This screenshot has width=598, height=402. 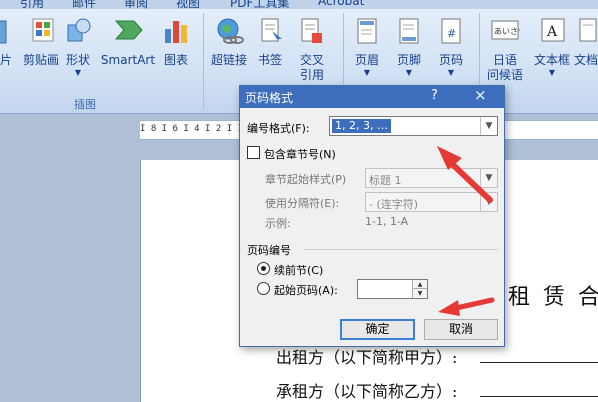 What do you see at coordinates (465, 174) in the screenshot?
I see `arrow-to-format-select` at bounding box center [465, 174].